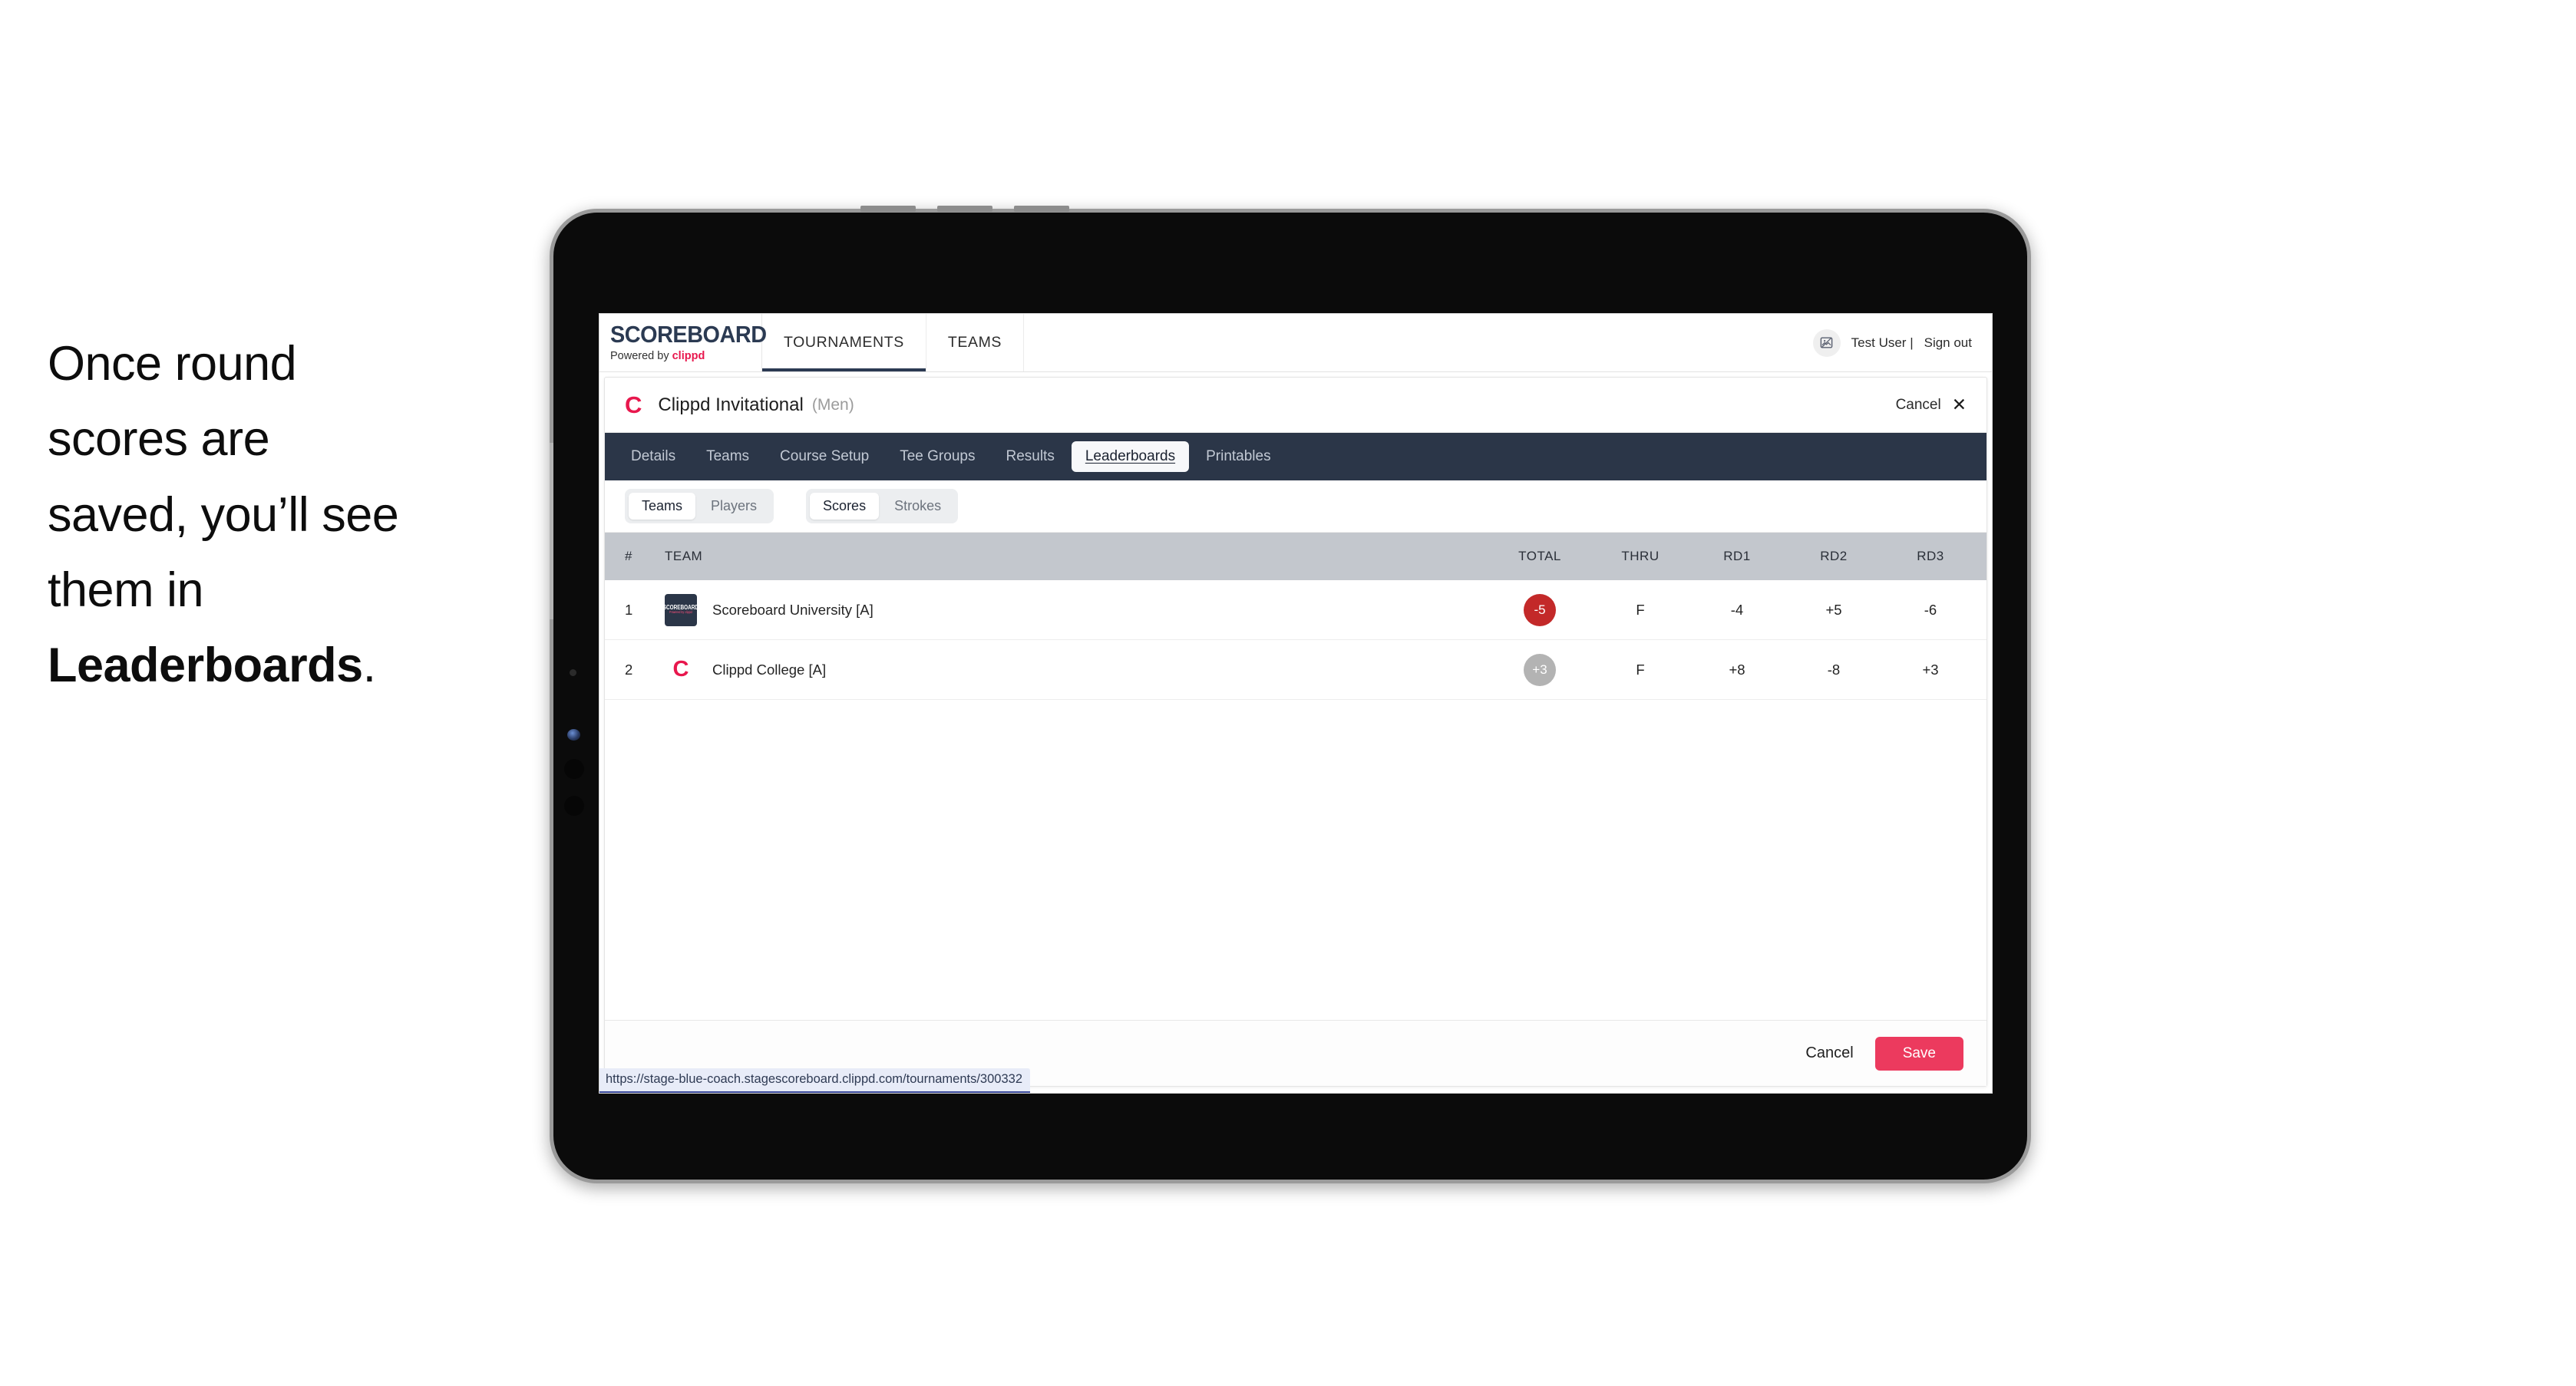 The image size is (2576, 1386). I want to click on row-team-name: Scoreboard University [A], so click(793, 609).